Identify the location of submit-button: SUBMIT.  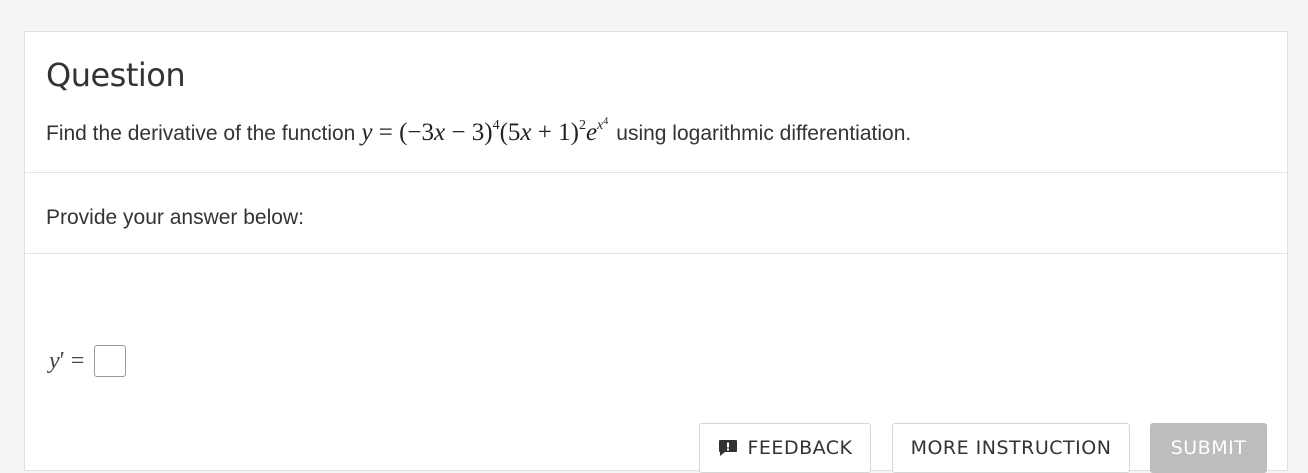
(1208, 448).